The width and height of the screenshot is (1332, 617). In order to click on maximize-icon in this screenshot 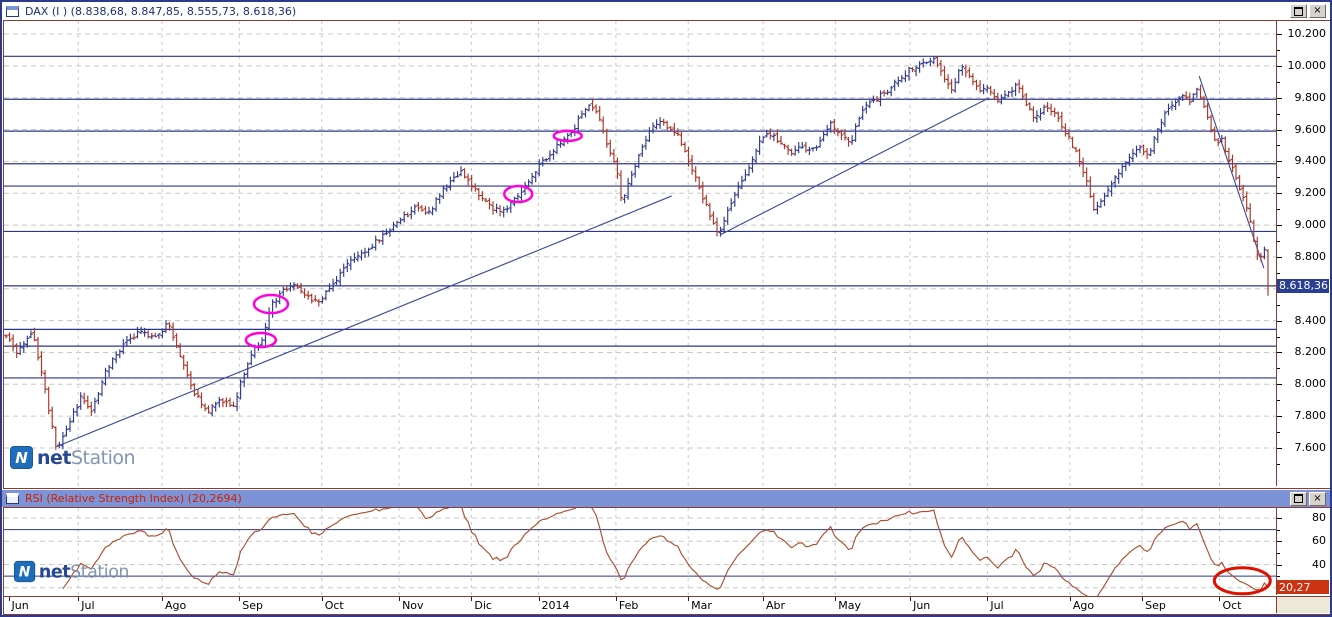, I will do `click(1298, 498)`.